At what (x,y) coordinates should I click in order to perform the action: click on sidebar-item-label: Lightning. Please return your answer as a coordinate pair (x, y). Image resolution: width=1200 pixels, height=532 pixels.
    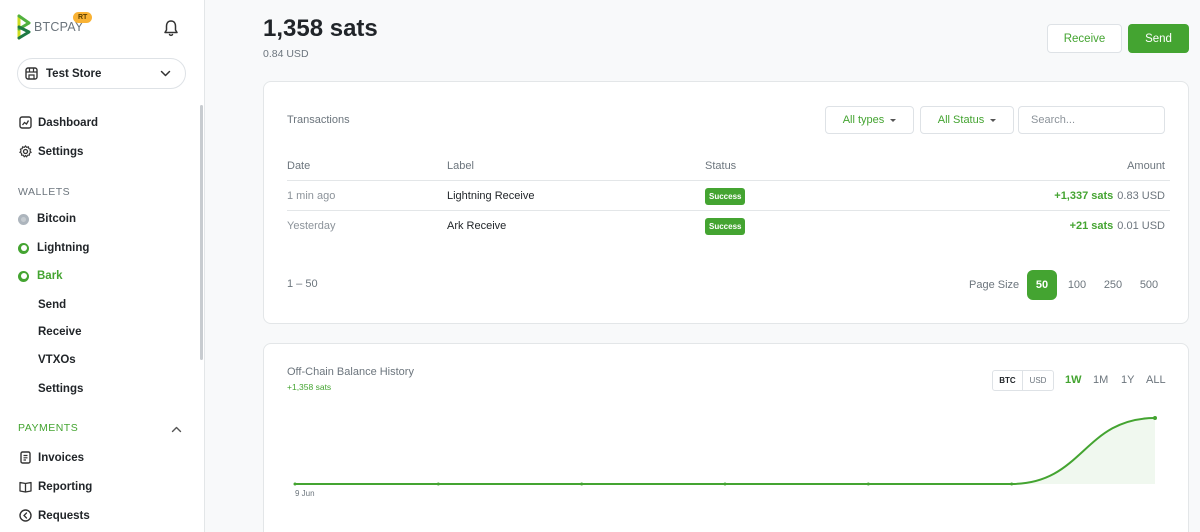
    Looking at the image, I should click on (63, 248).